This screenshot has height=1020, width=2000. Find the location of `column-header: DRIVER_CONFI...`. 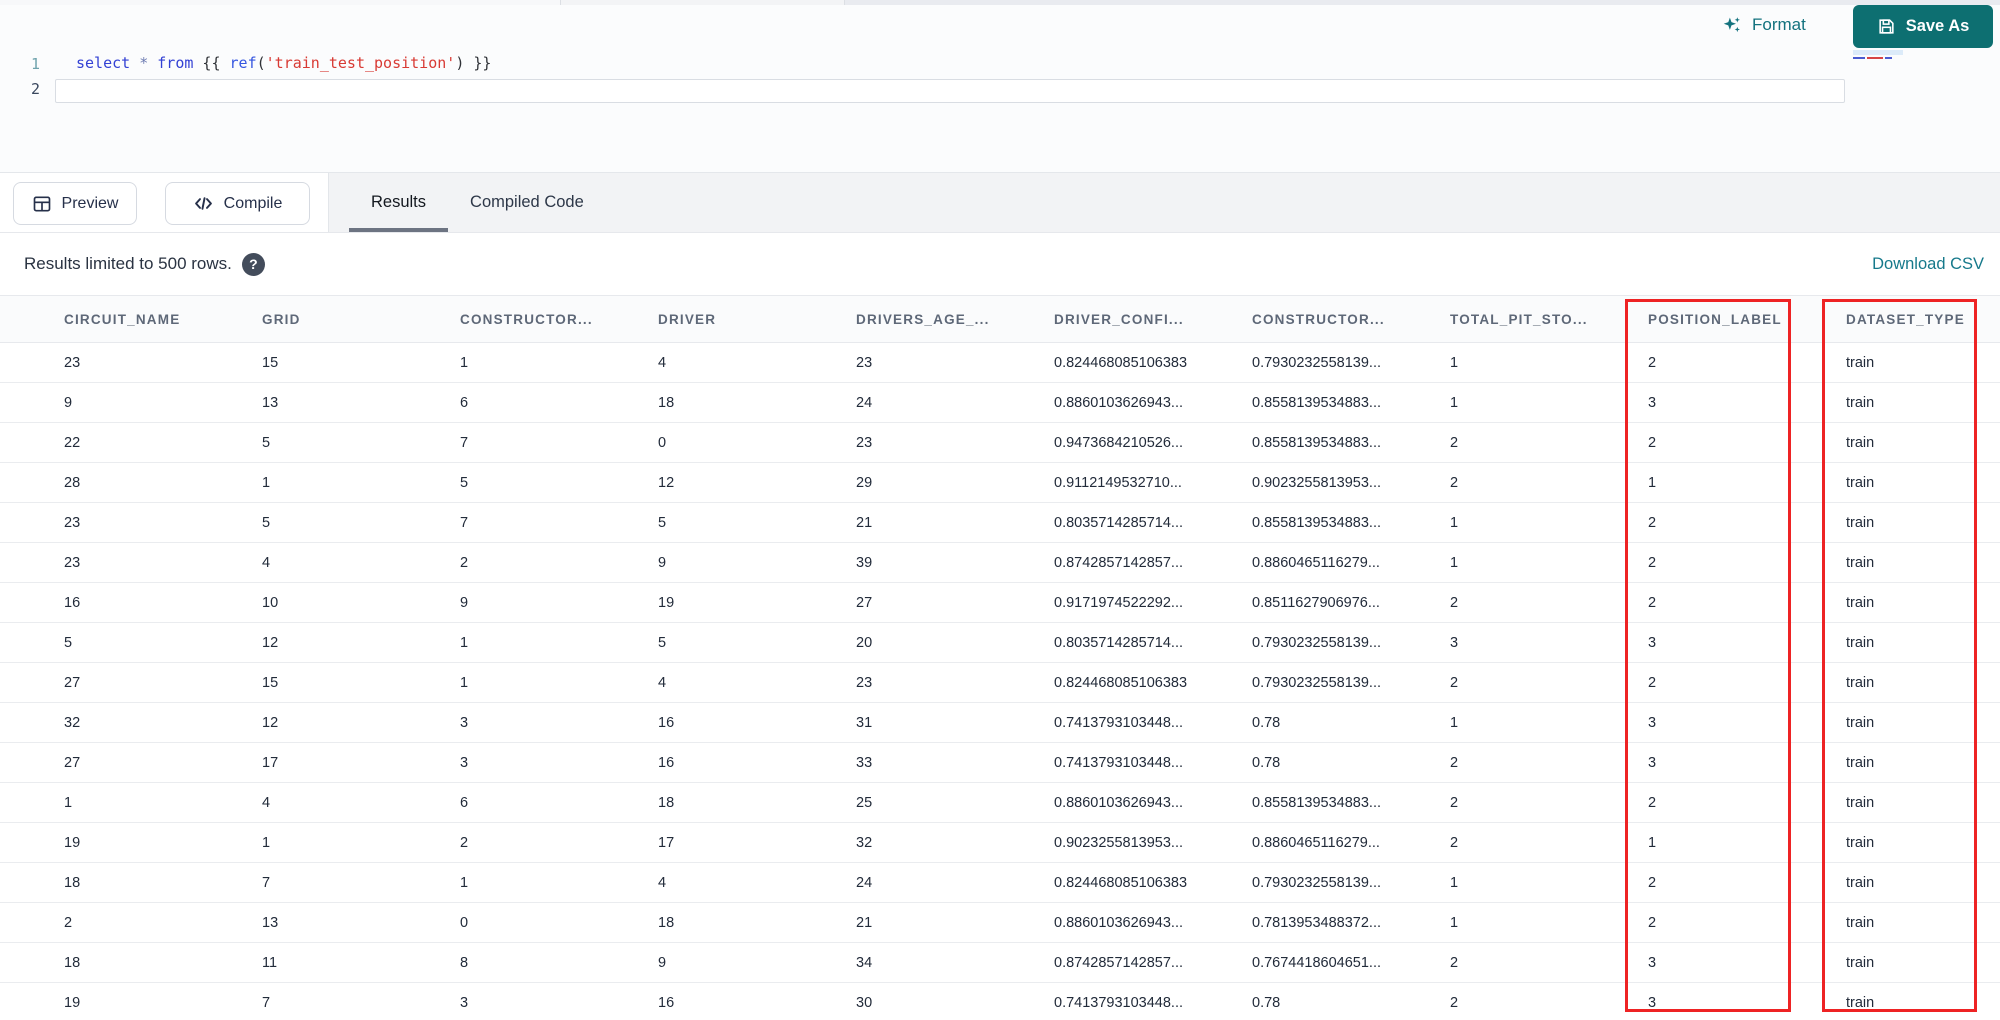

column-header: DRIVER_CONFI... is located at coordinates (1153, 319).